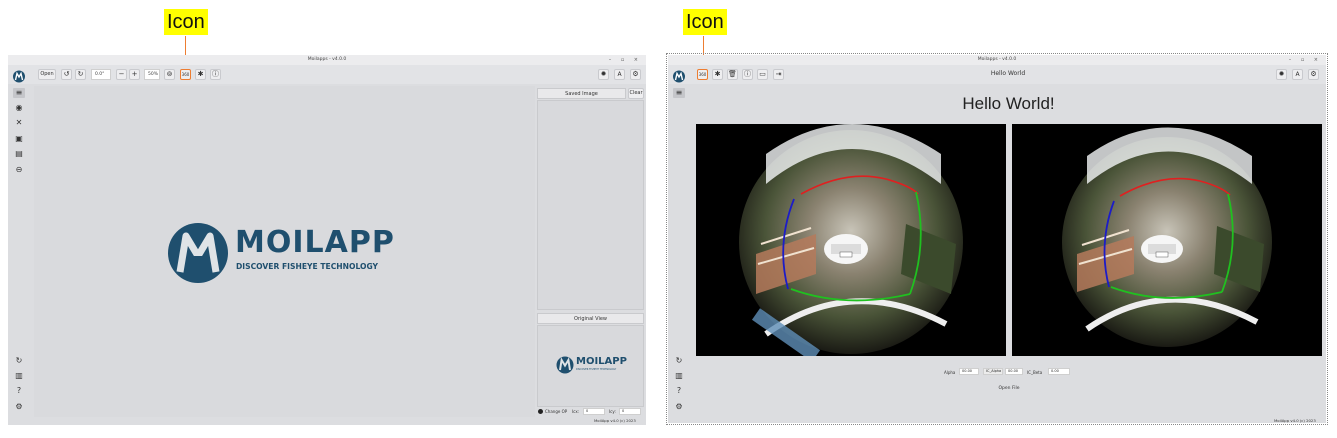 The width and height of the screenshot is (1337, 438). What do you see at coordinates (19, 154) in the screenshot?
I see `document-icon: ▤` at bounding box center [19, 154].